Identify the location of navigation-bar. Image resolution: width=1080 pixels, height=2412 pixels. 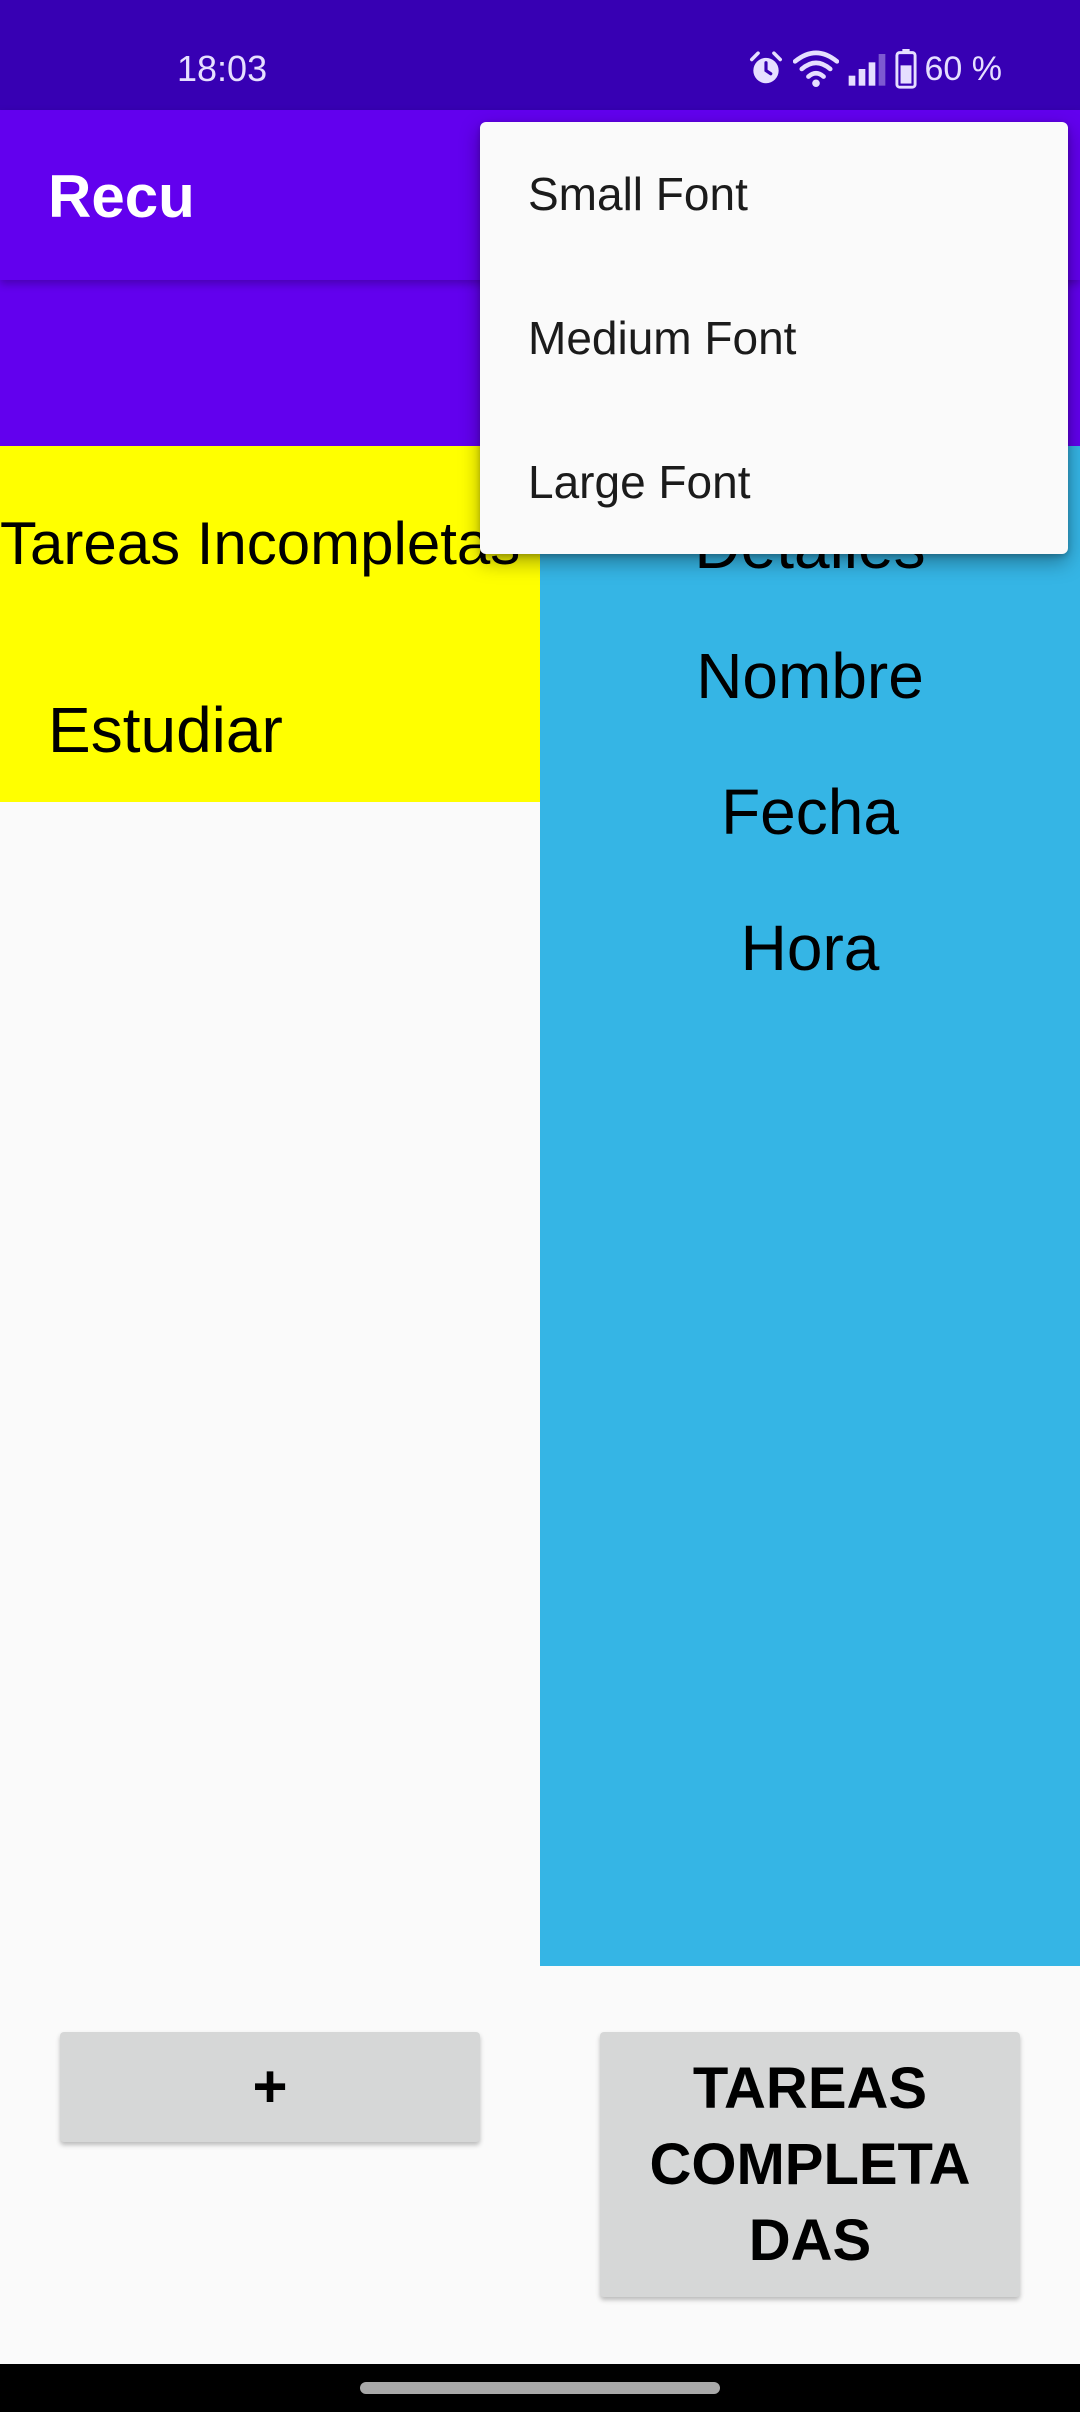
(540, 2388).